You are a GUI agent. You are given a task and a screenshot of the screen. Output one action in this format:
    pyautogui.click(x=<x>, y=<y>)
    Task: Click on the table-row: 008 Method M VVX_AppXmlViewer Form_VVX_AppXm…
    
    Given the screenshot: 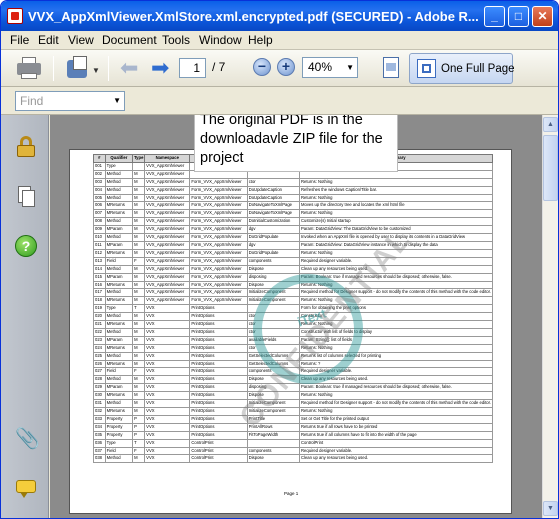 What is the action you would take?
    pyautogui.click(x=293, y=222)
    